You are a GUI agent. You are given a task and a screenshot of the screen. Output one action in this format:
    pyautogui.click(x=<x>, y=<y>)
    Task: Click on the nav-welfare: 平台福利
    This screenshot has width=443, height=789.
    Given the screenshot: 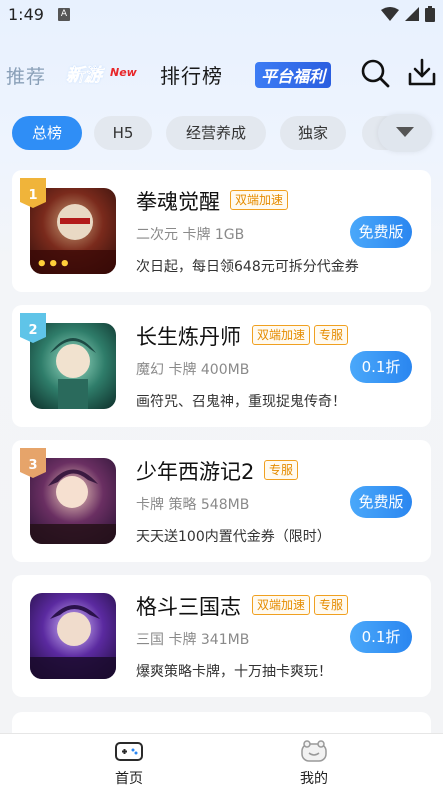 What is the action you would take?
    pyautogui.click(x=295, y=75)
    